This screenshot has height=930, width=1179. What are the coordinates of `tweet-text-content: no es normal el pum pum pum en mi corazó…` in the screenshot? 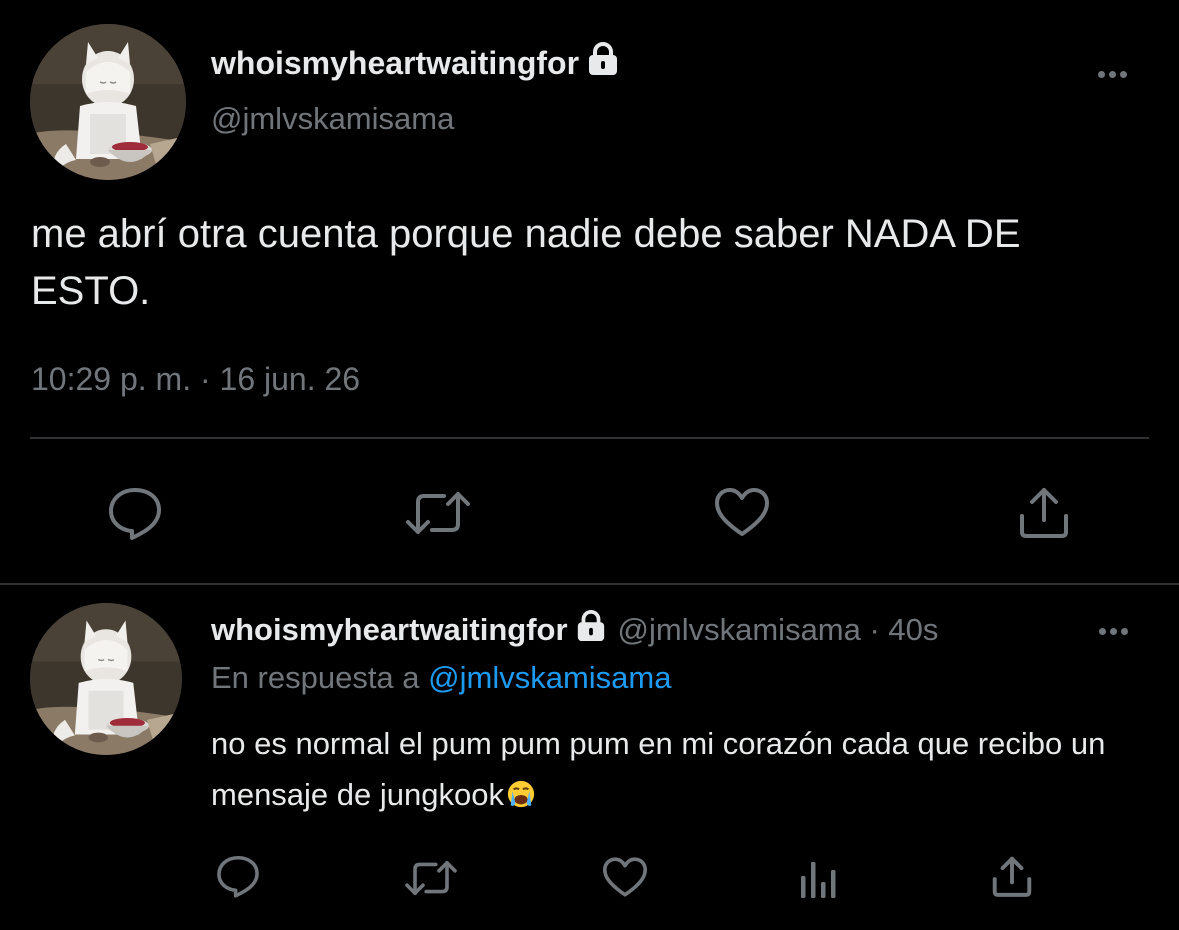 It's located at (658, 769).